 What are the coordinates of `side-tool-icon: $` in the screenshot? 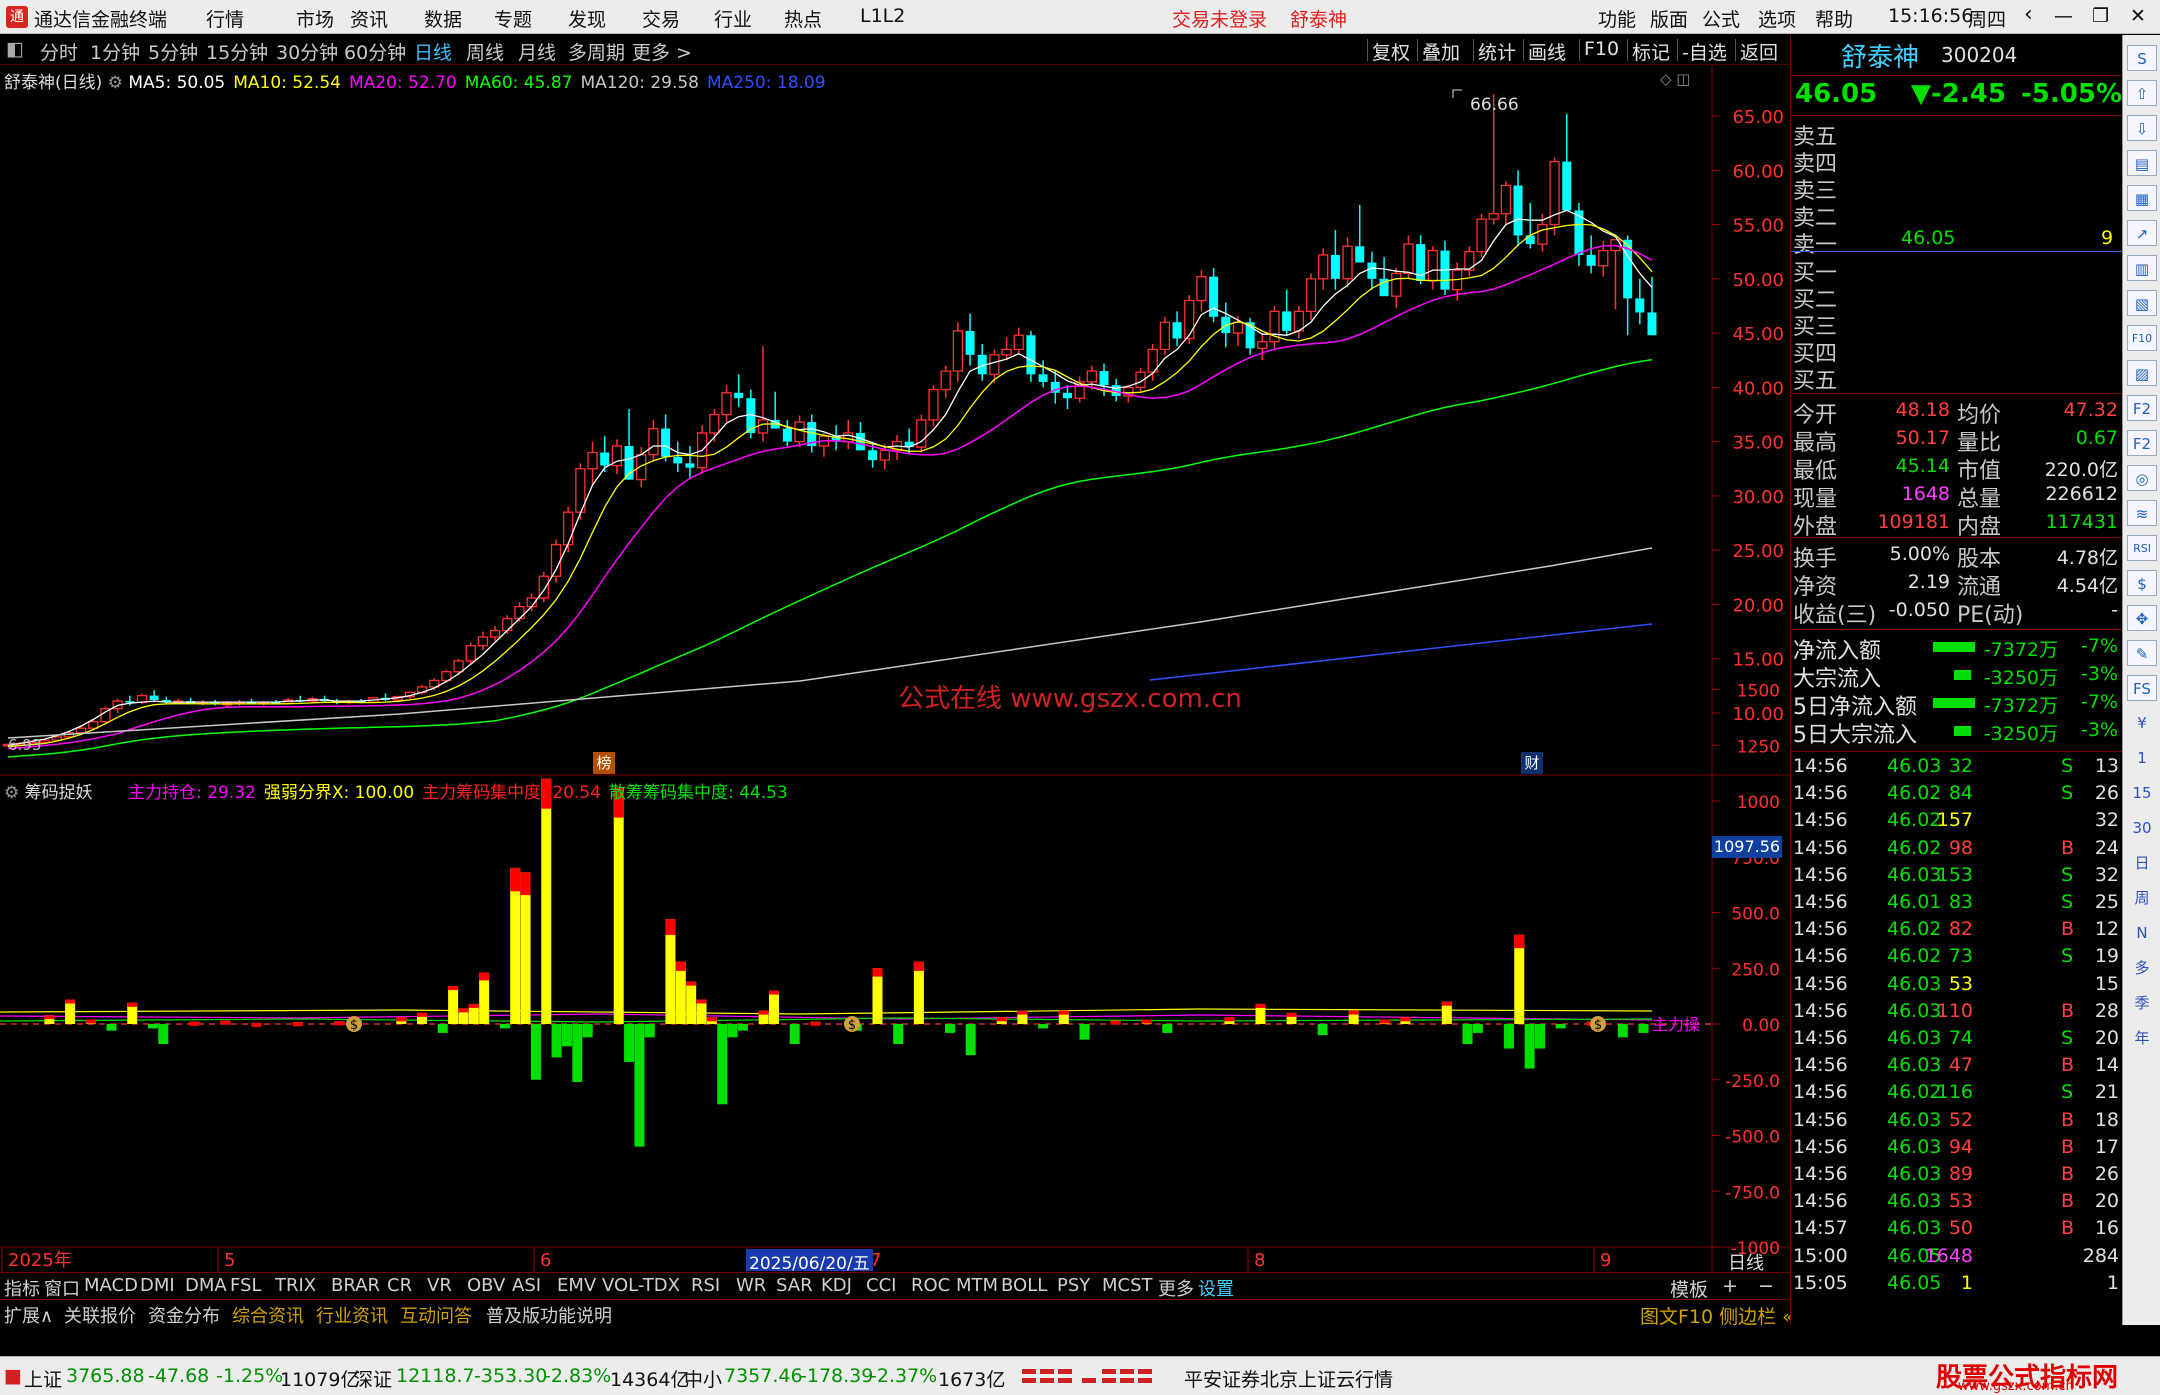 It's located at (2142, 583).